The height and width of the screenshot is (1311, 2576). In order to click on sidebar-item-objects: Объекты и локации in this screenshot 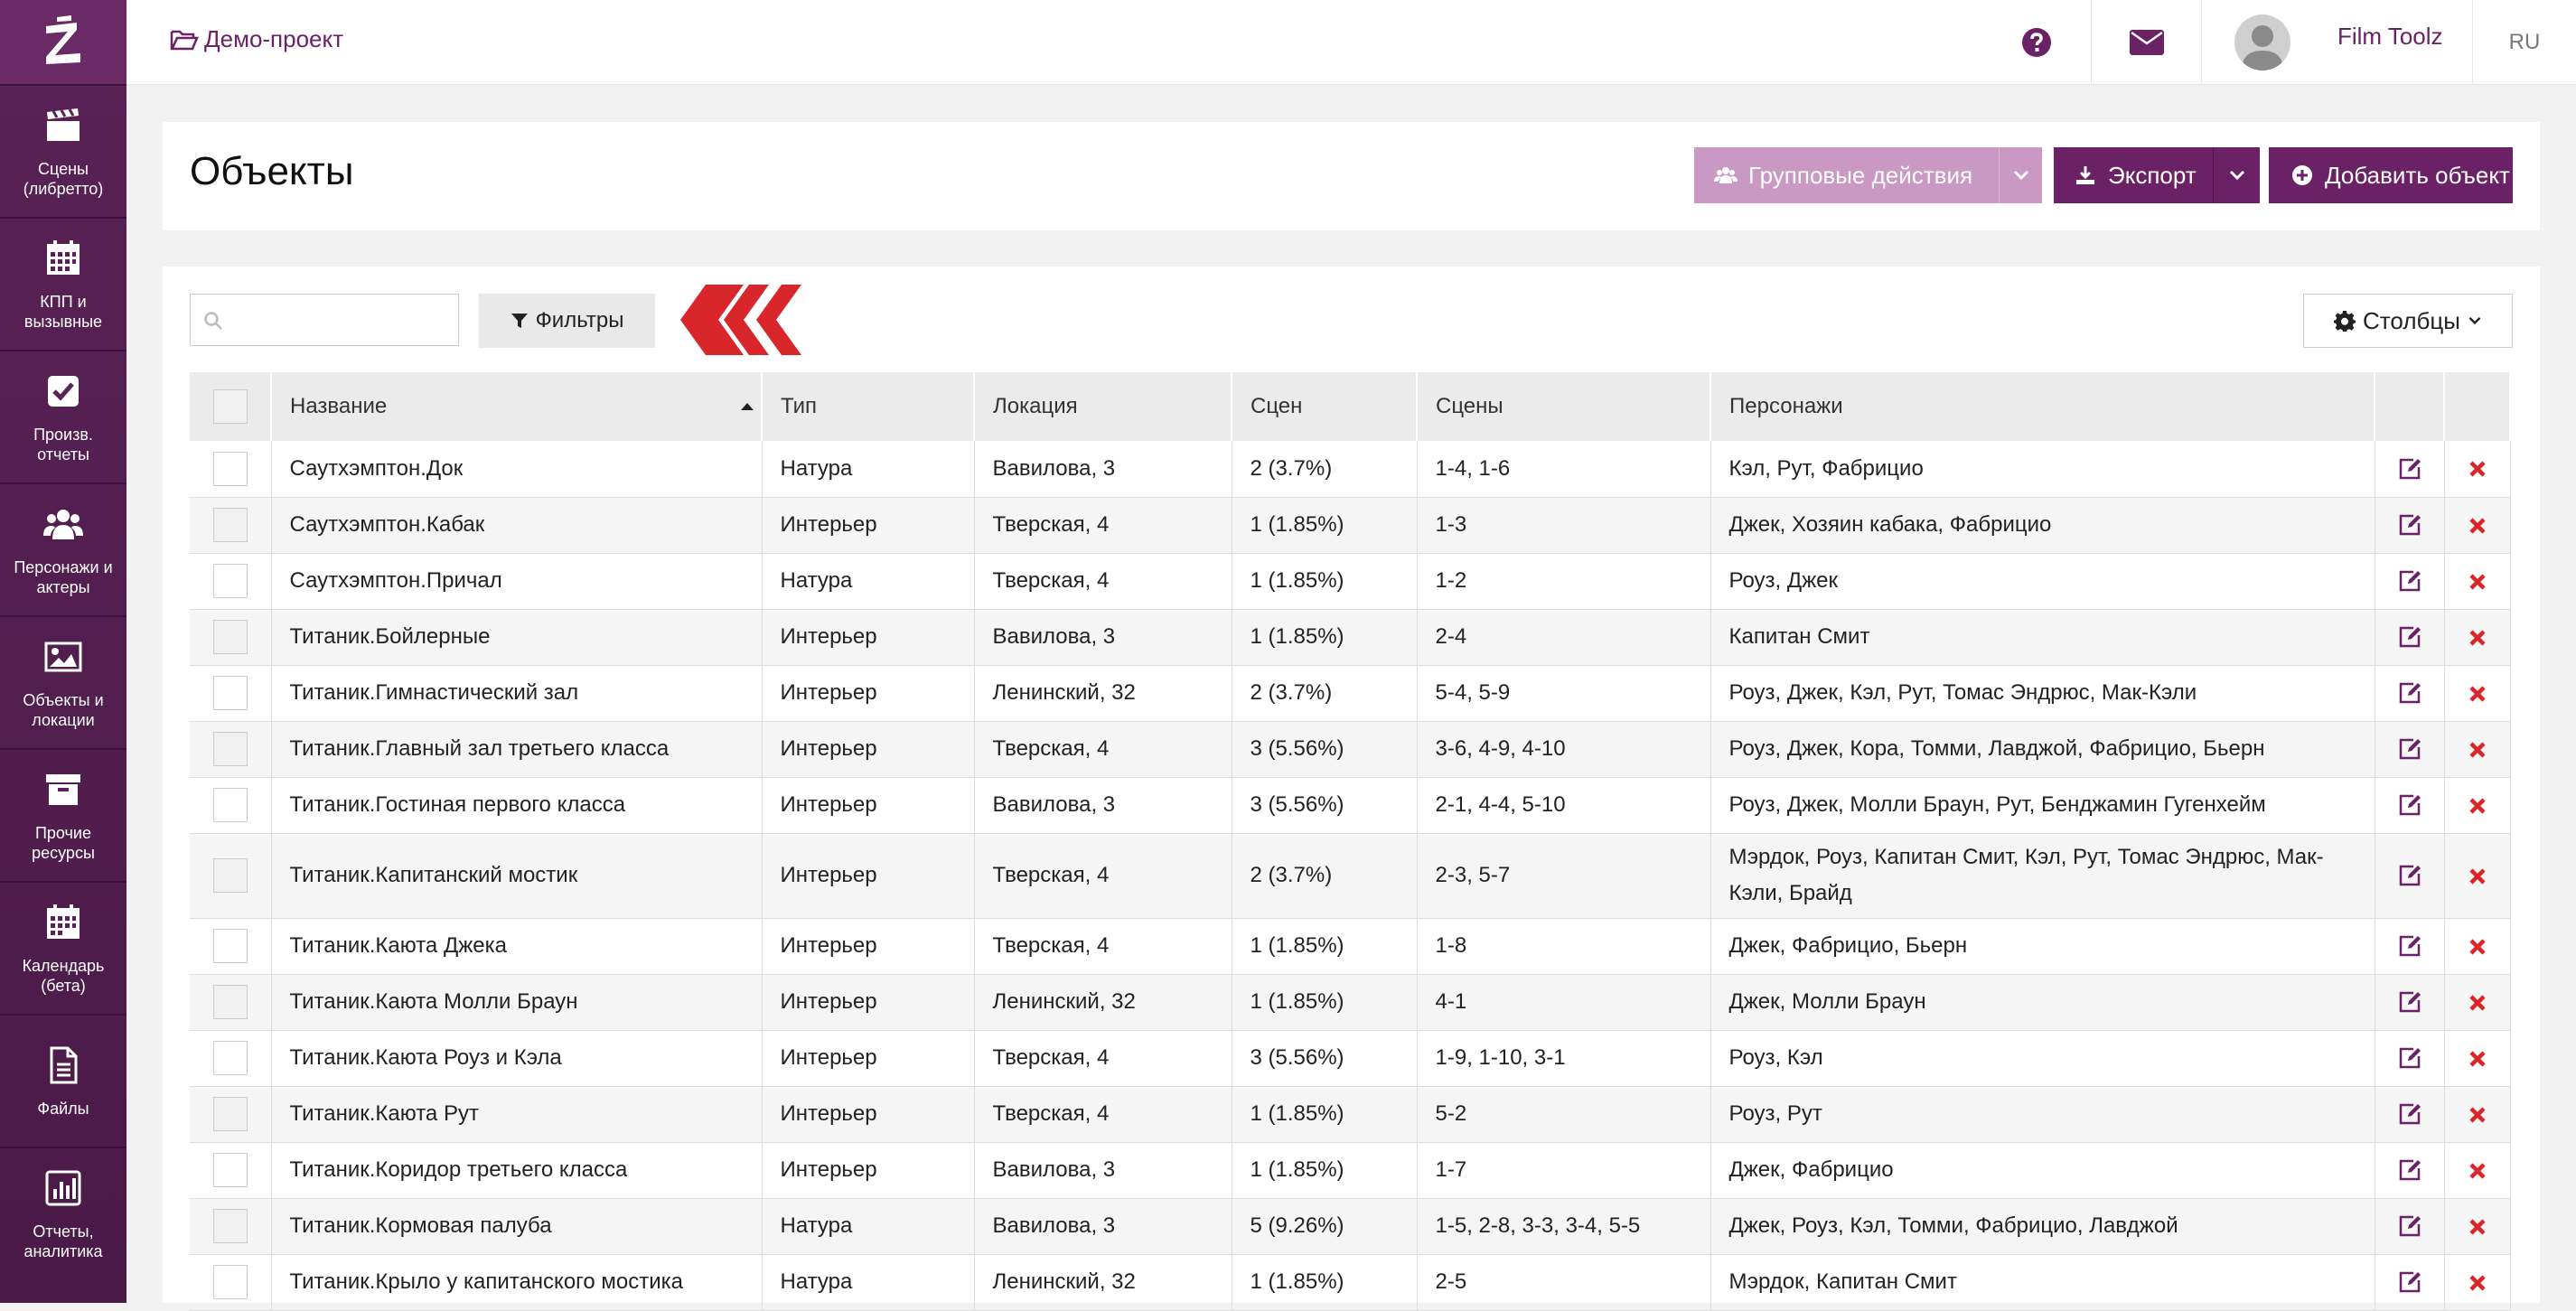, I will do `click(63, 682)`.